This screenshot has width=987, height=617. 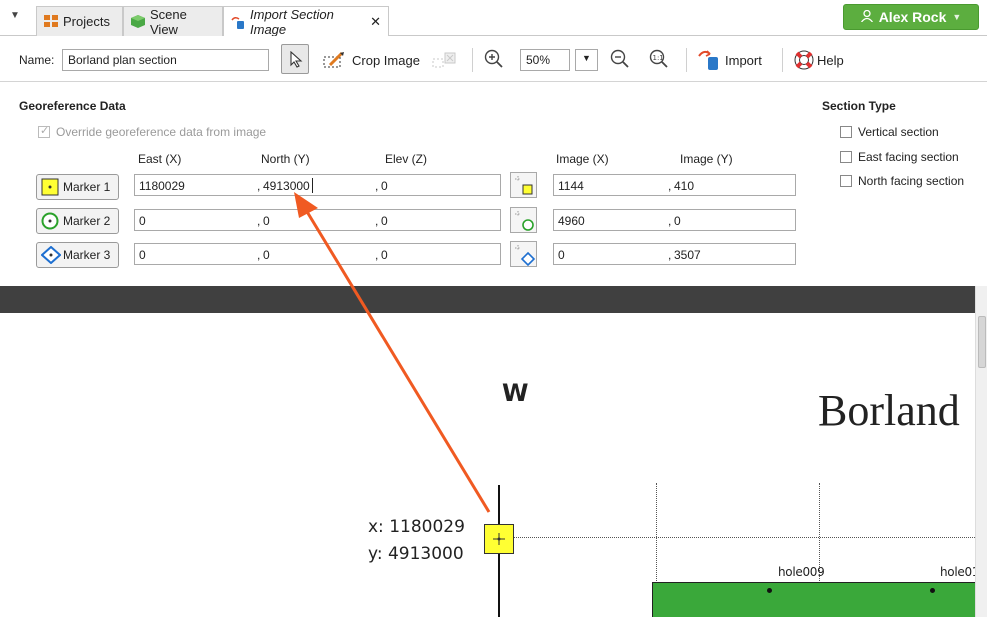 What do you see at coordinates (416, 554) in the screenshot?
I see `coord-y-label: y: 4913000` at bounding box center [416, 554].